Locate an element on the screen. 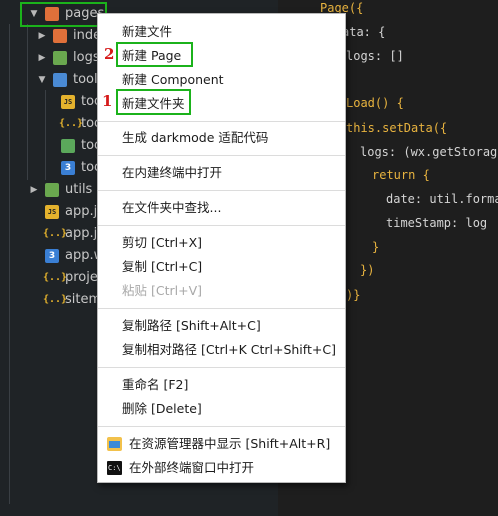 Image resolution: width=498 pixels, height=516 pixels. tree-item-file: {..} projec is located at coordinates (52, 278).